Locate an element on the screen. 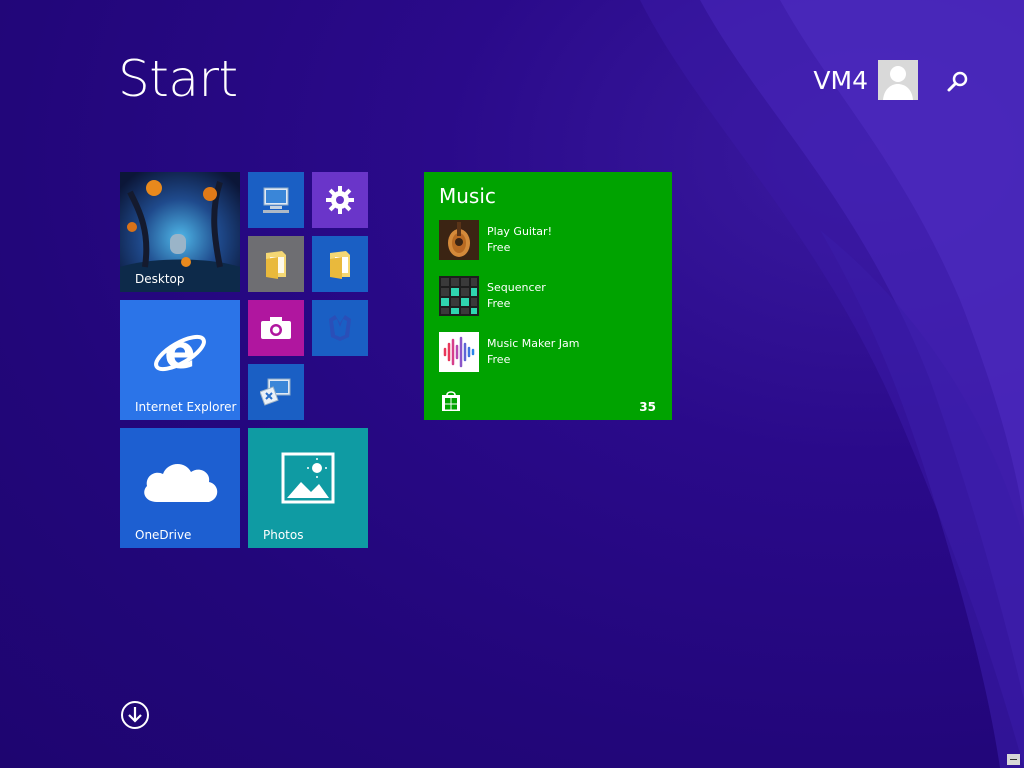 The height and width of the screenshot is (768, 1024). svg-text: e is located at coordinates (179, 352).